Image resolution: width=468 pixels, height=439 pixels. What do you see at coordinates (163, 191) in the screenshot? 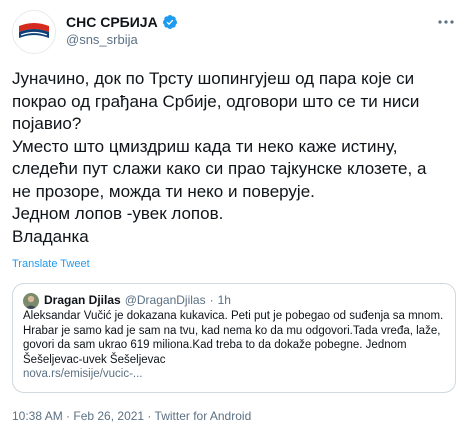
I see `tweet-text-line: не прозоре, можда ти неко и поверује.` at bounding box center [163, 191].